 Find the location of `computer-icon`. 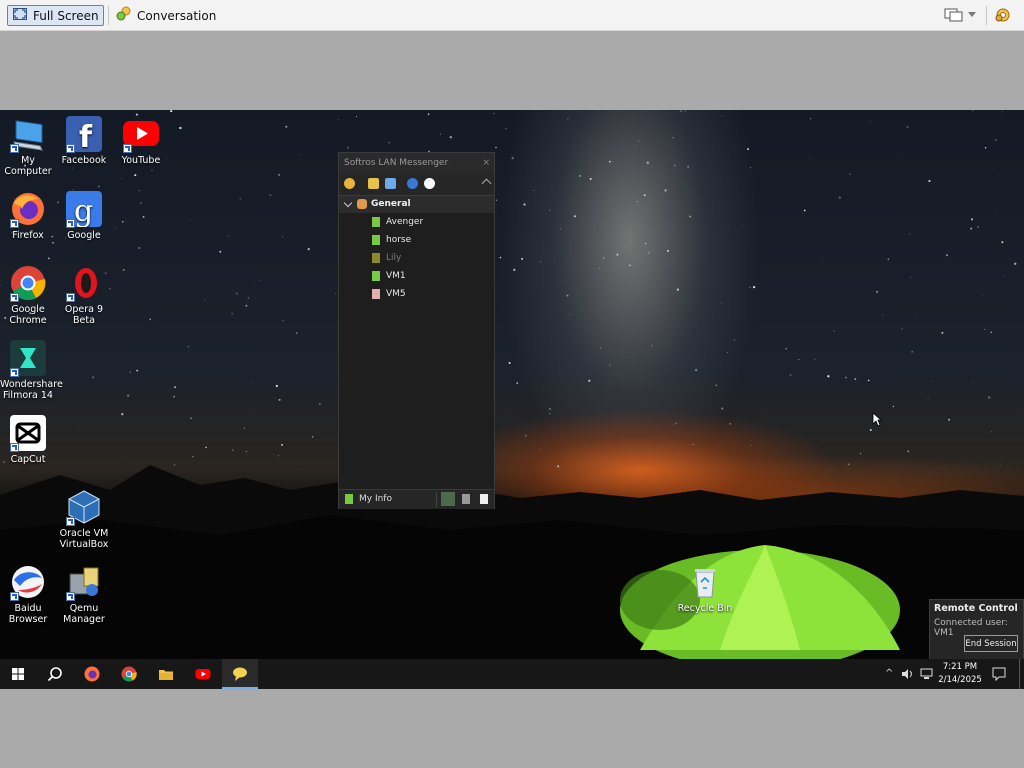

computer-icon is located at coordinates (28, 134).